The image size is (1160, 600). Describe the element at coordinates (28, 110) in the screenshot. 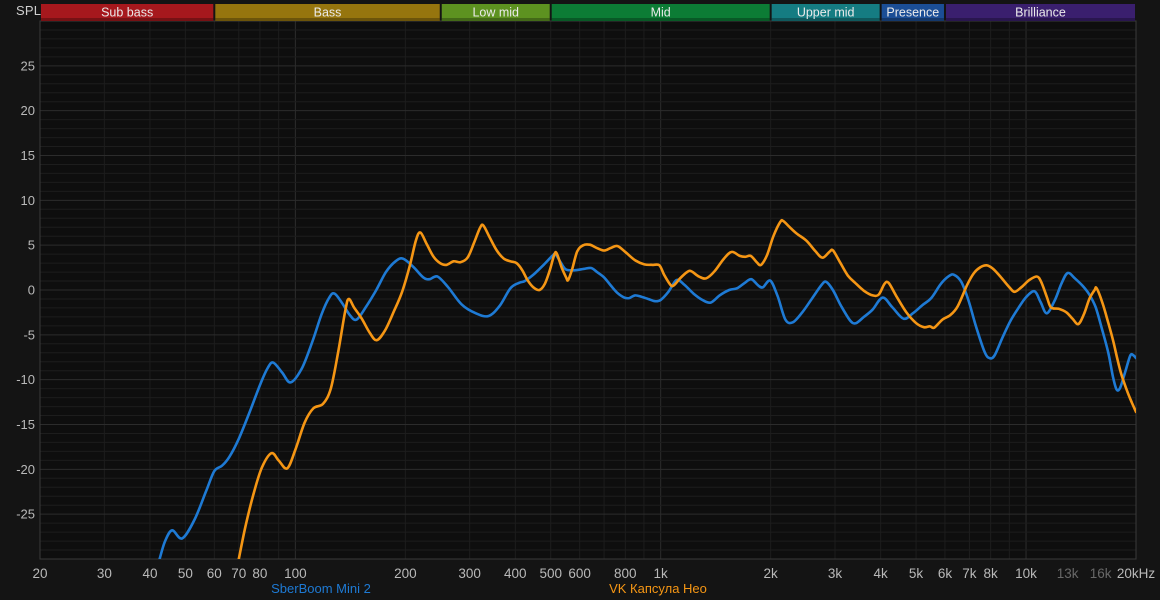

I see `y-tick-20: 20` at that location.